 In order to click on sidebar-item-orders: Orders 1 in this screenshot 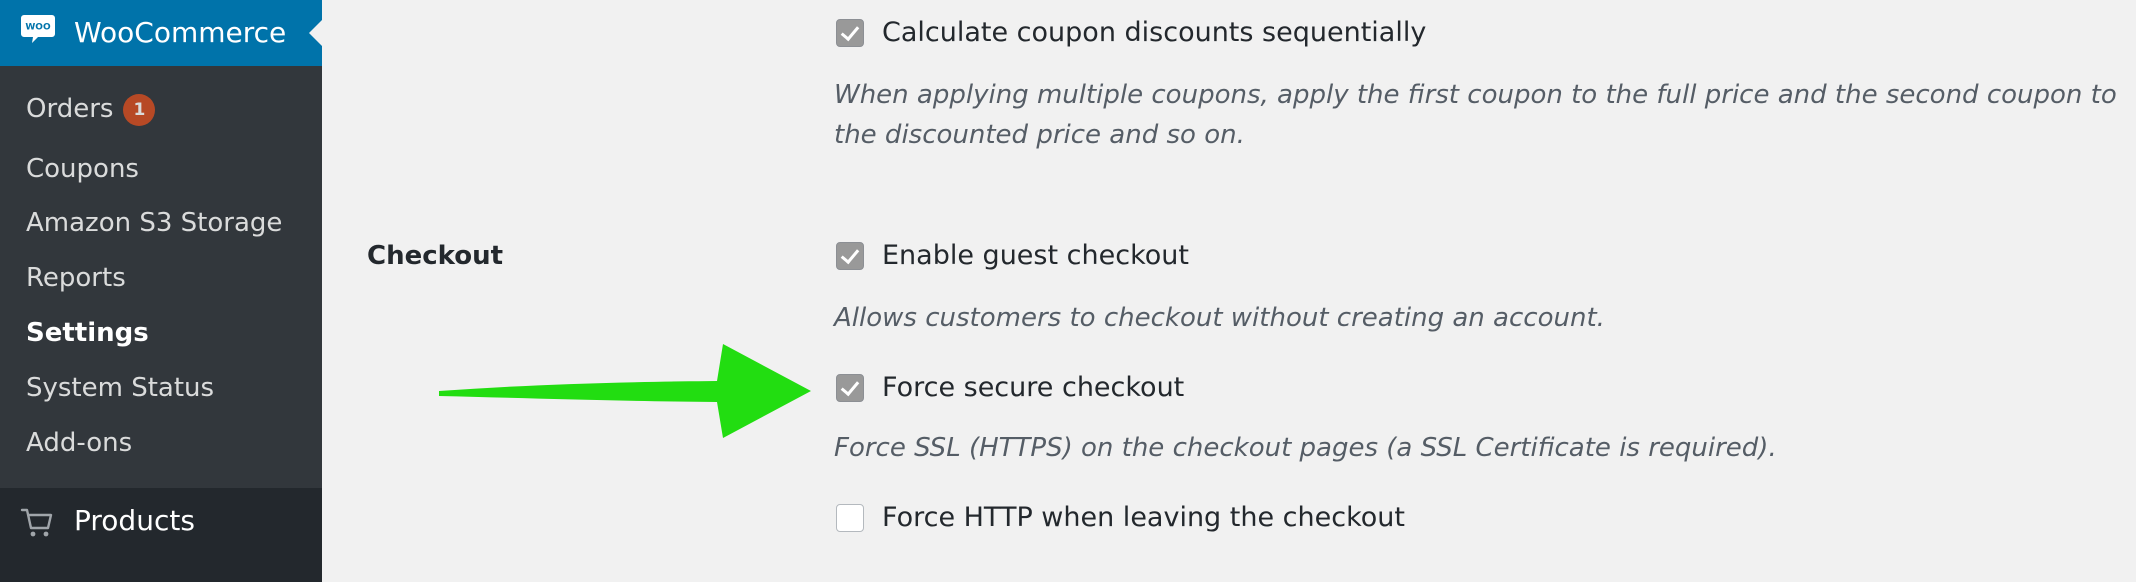, I will do `click(91, 109)`.